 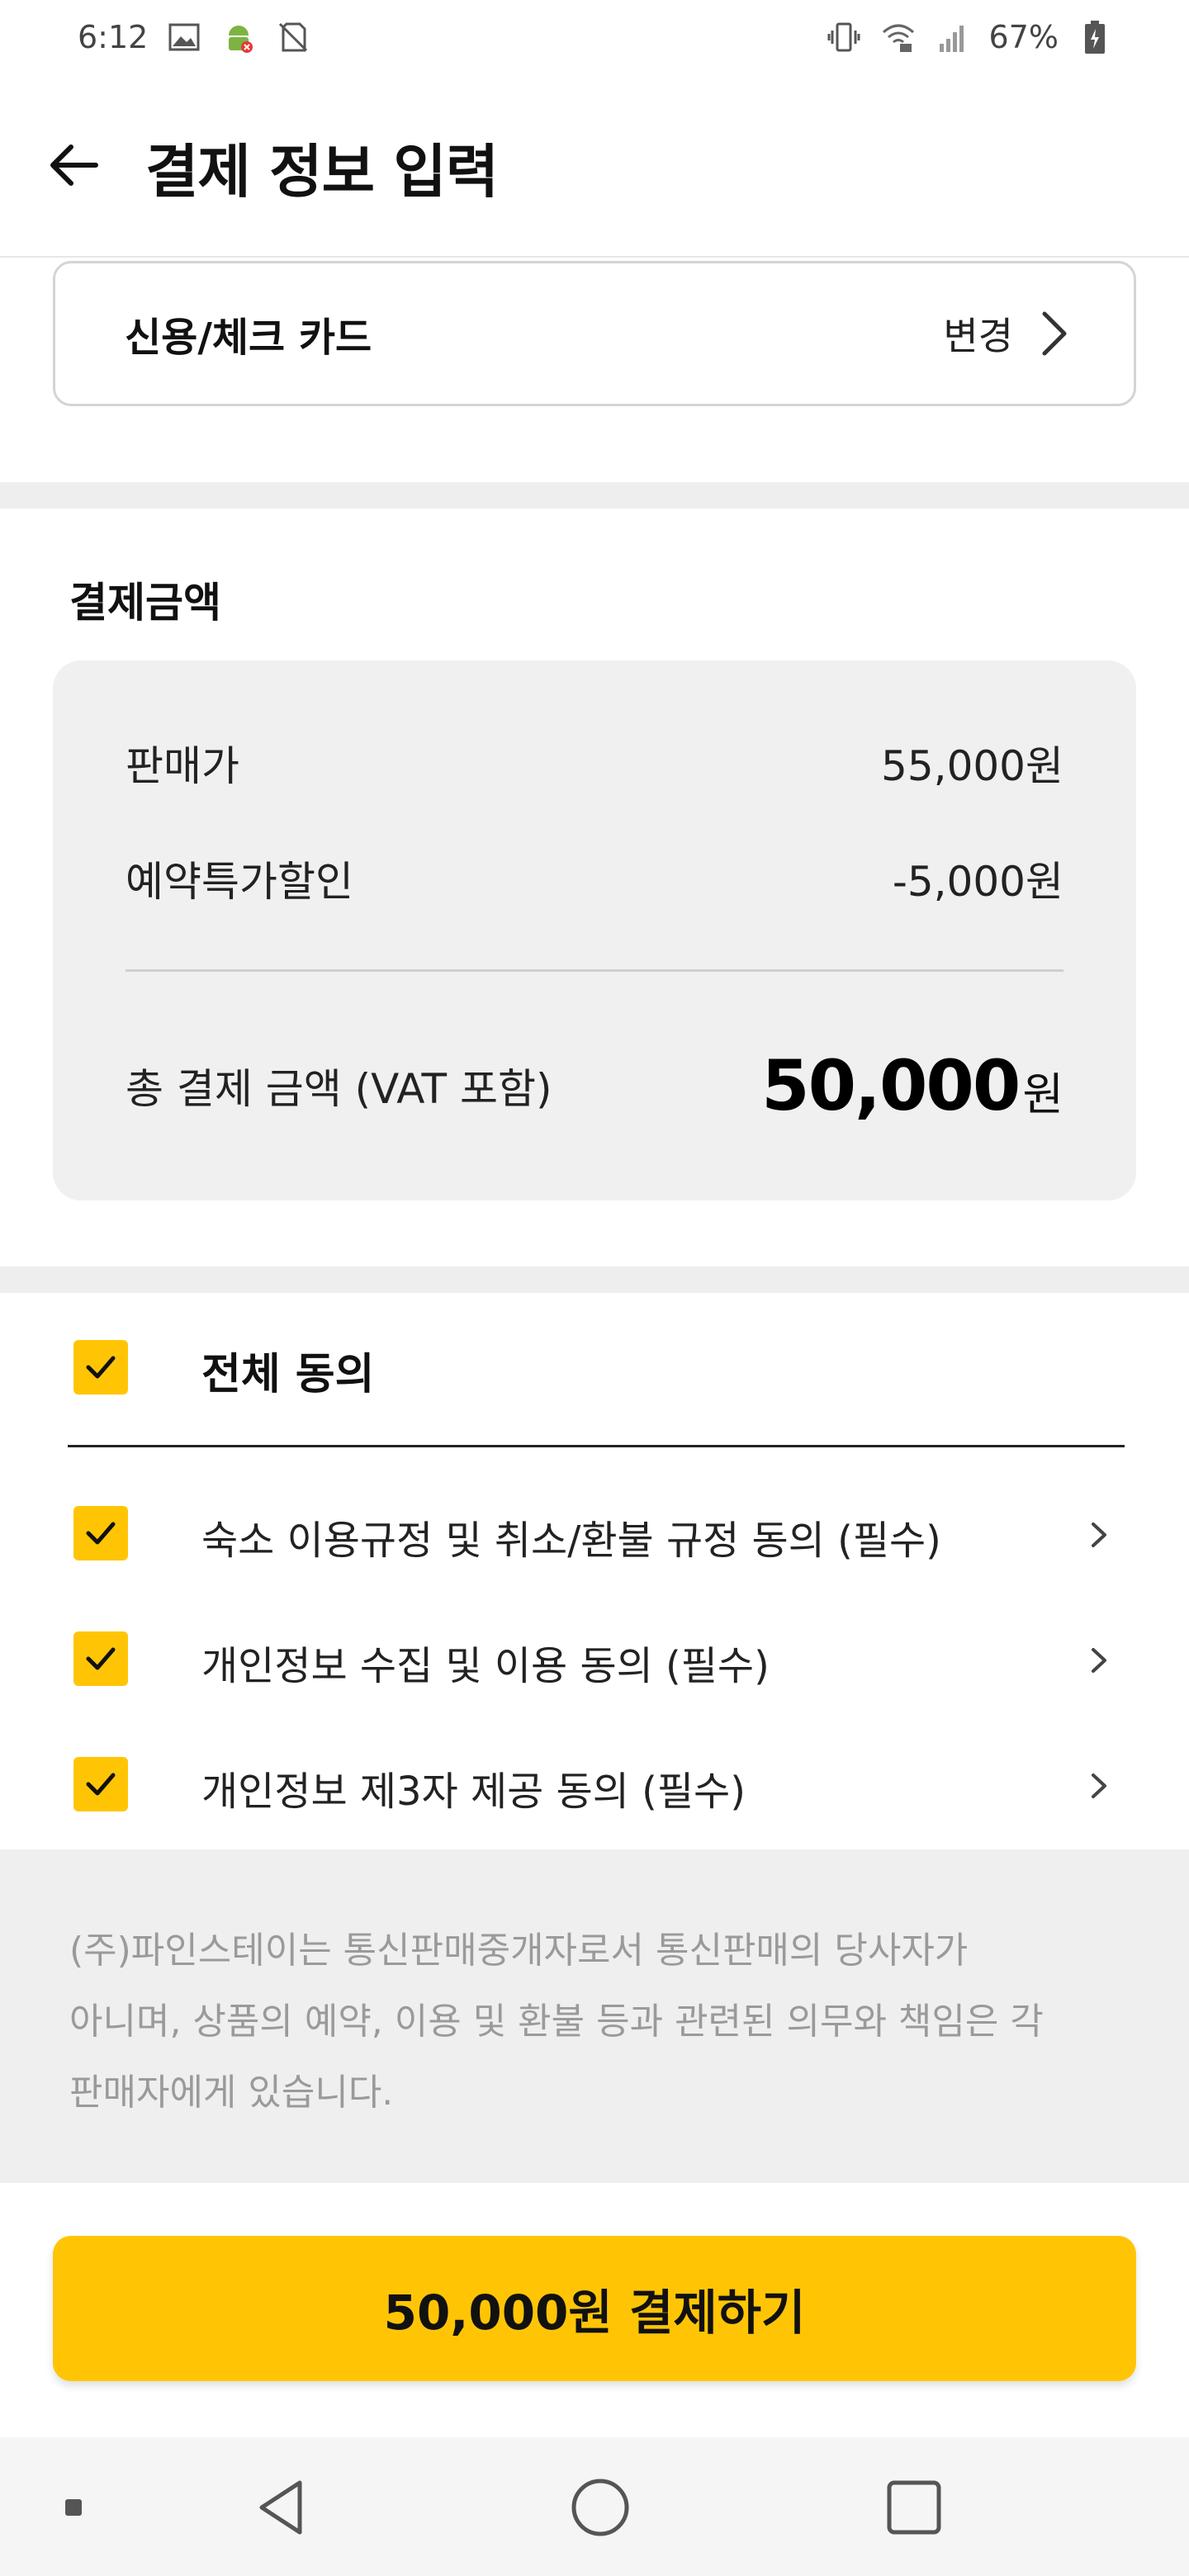 I want to click on nav-back-button, so click(x=283, y=2507).